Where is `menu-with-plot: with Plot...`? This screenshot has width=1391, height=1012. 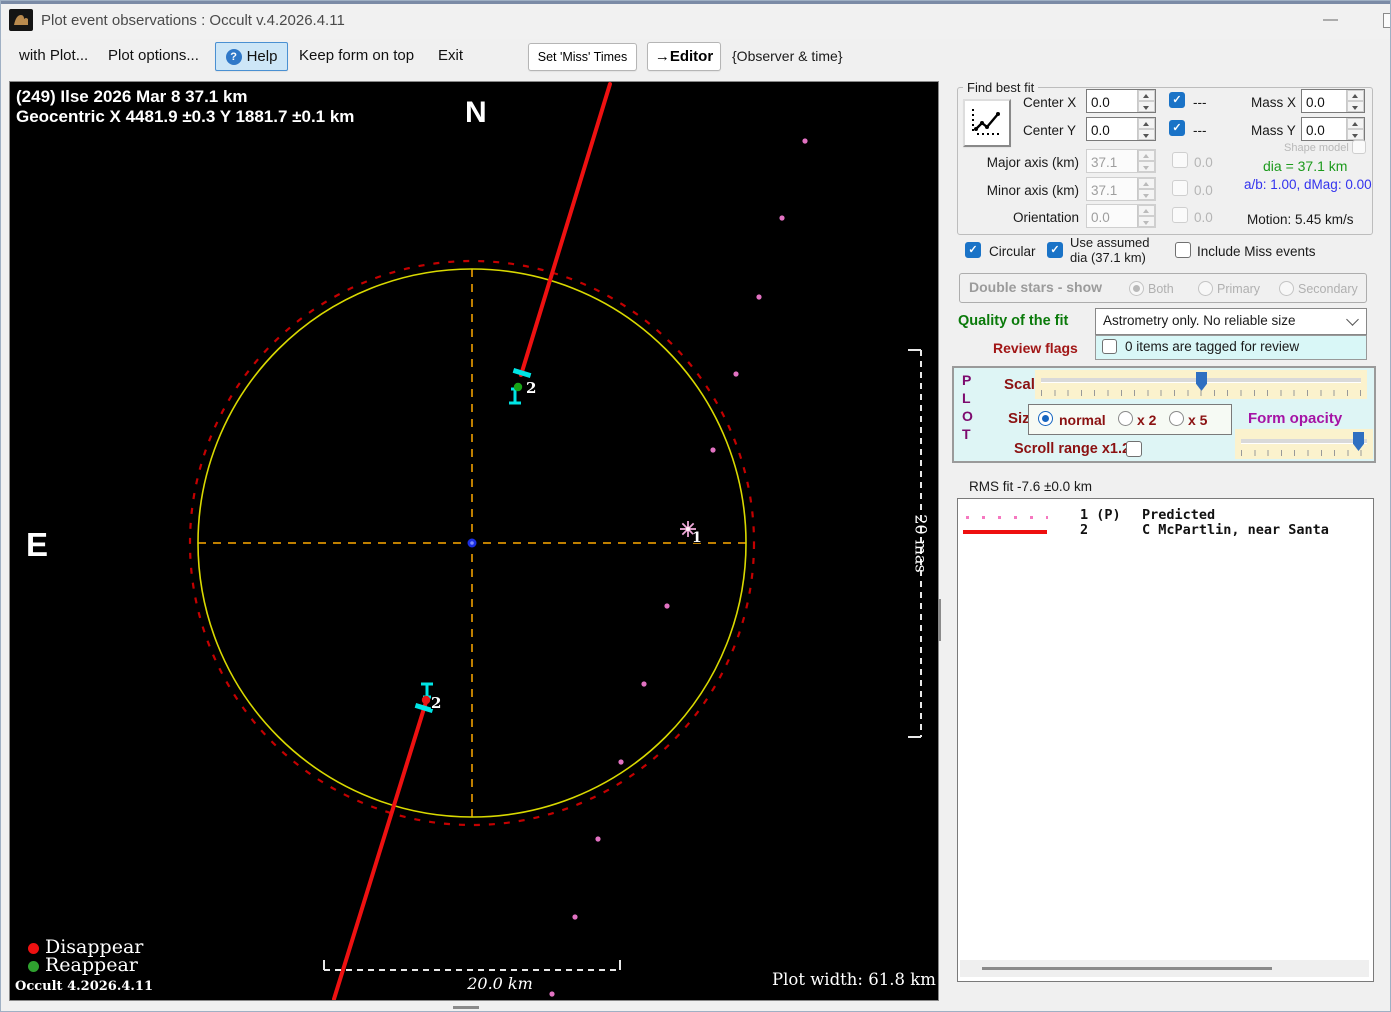
menu-with-plot: with Plot... is located at coordinates (53, 55).